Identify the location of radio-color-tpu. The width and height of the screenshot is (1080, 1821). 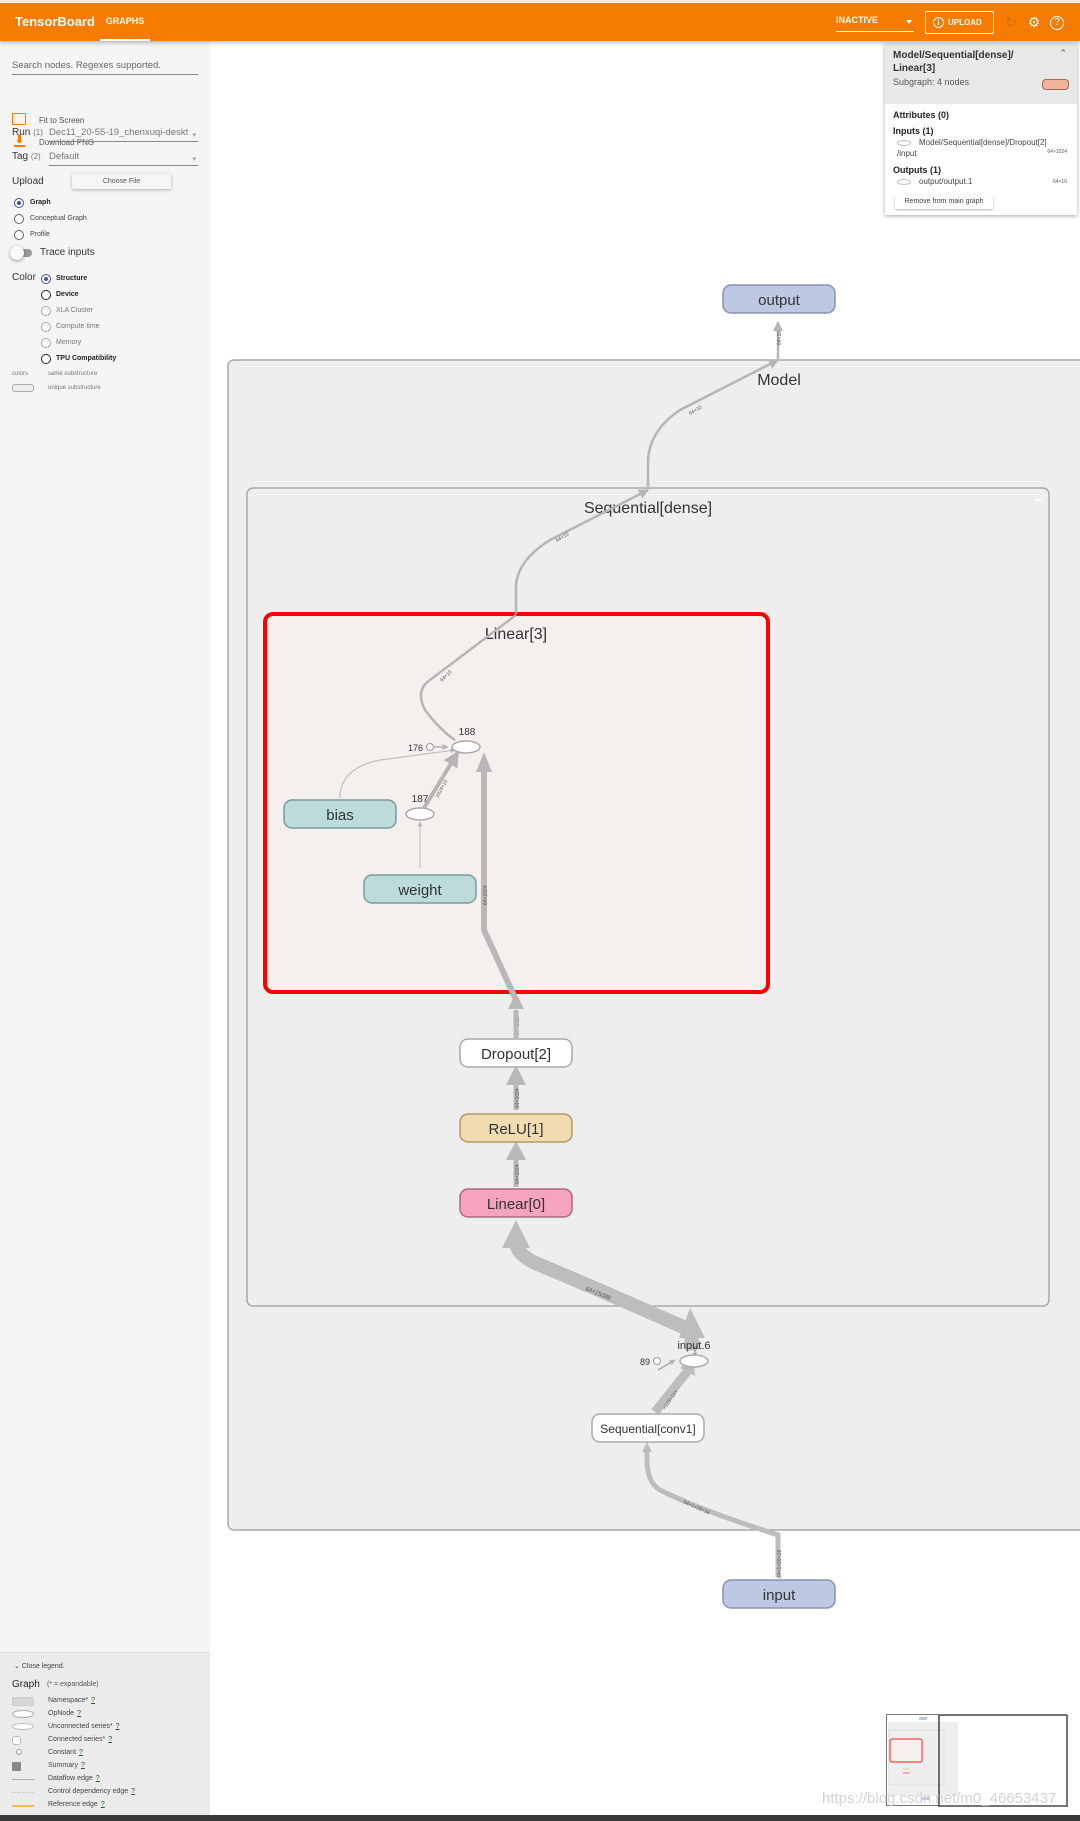
(46, 359).